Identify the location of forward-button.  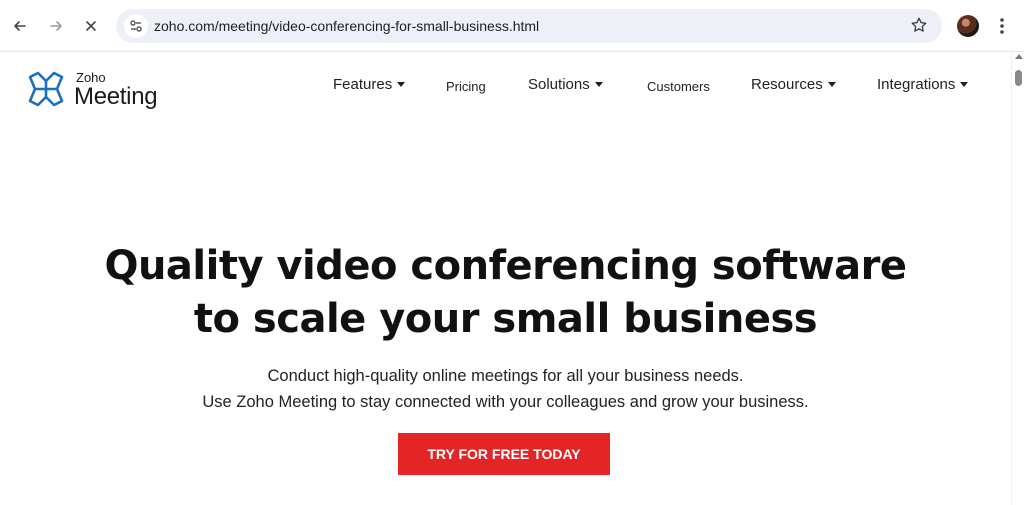
(56, 26).